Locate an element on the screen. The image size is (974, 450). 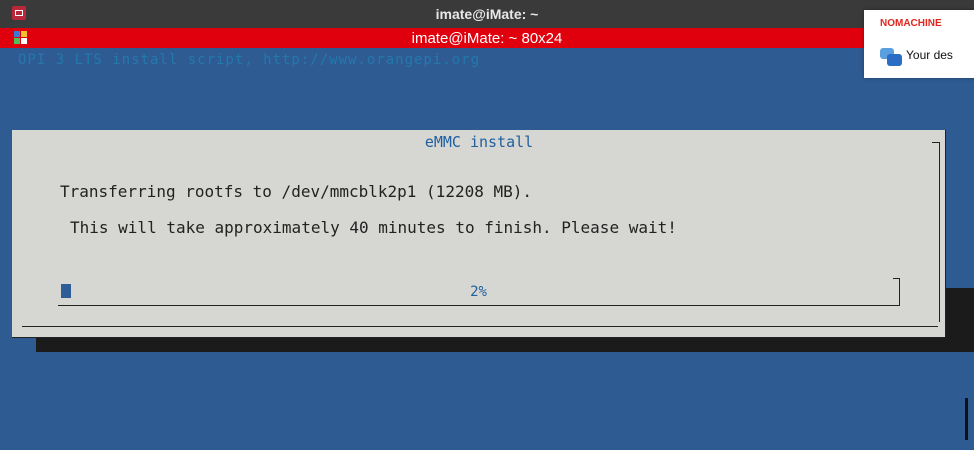
notification-brand: NOMACHINE is located at coordinates (911, 23).